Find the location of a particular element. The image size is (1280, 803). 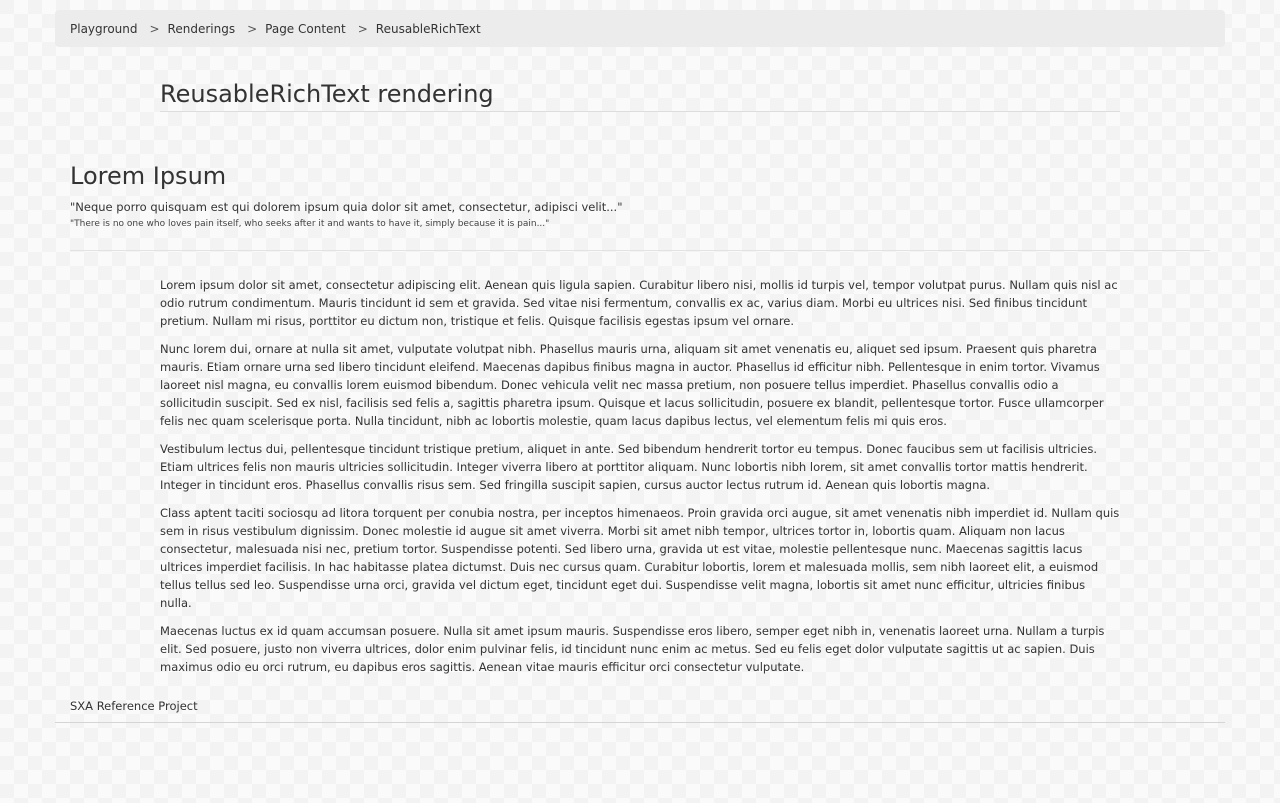

breadcrumb-item-page-content: Page Content is located at coordinates (305, 29).